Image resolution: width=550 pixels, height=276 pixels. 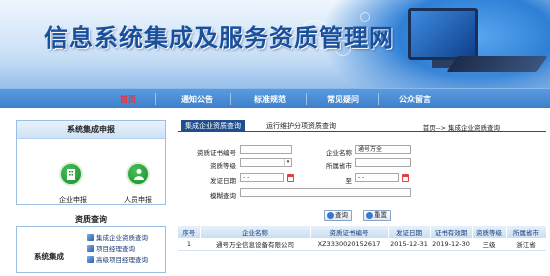 What do you see at coordinates (189, 232) in the screenshot?
I see `col-header: 序号` at bounding box center [189, 232].